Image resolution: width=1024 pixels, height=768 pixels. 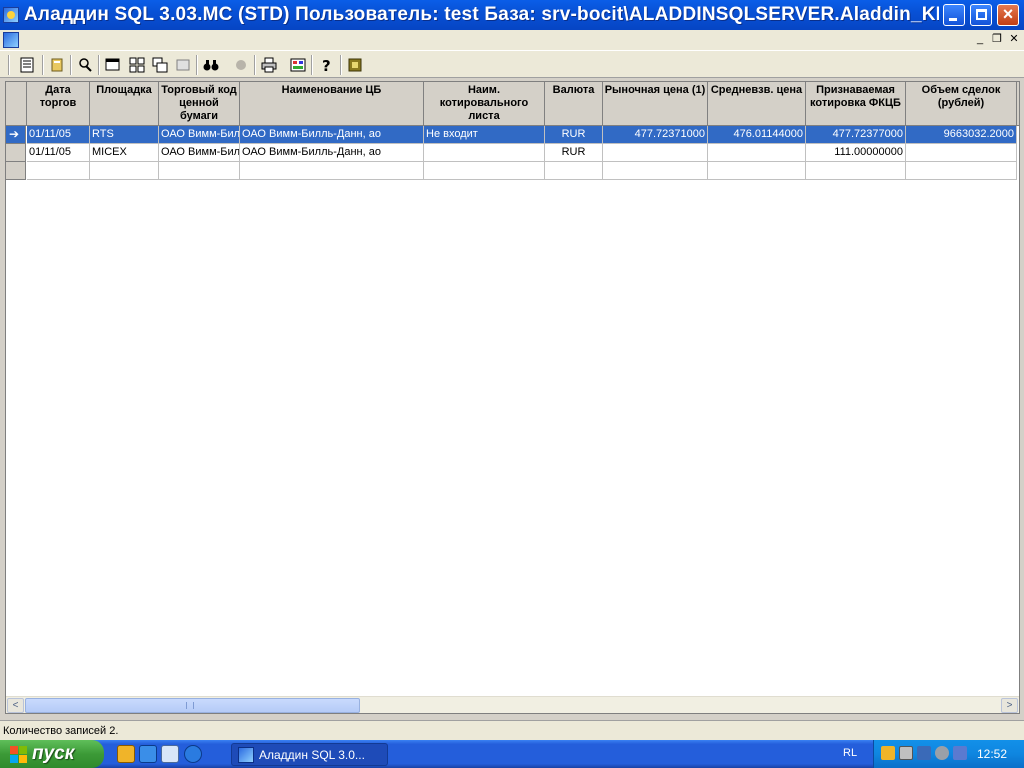 I want to click on cell-fkcb-quote: 477.72377000, so click(x=856, y=135).